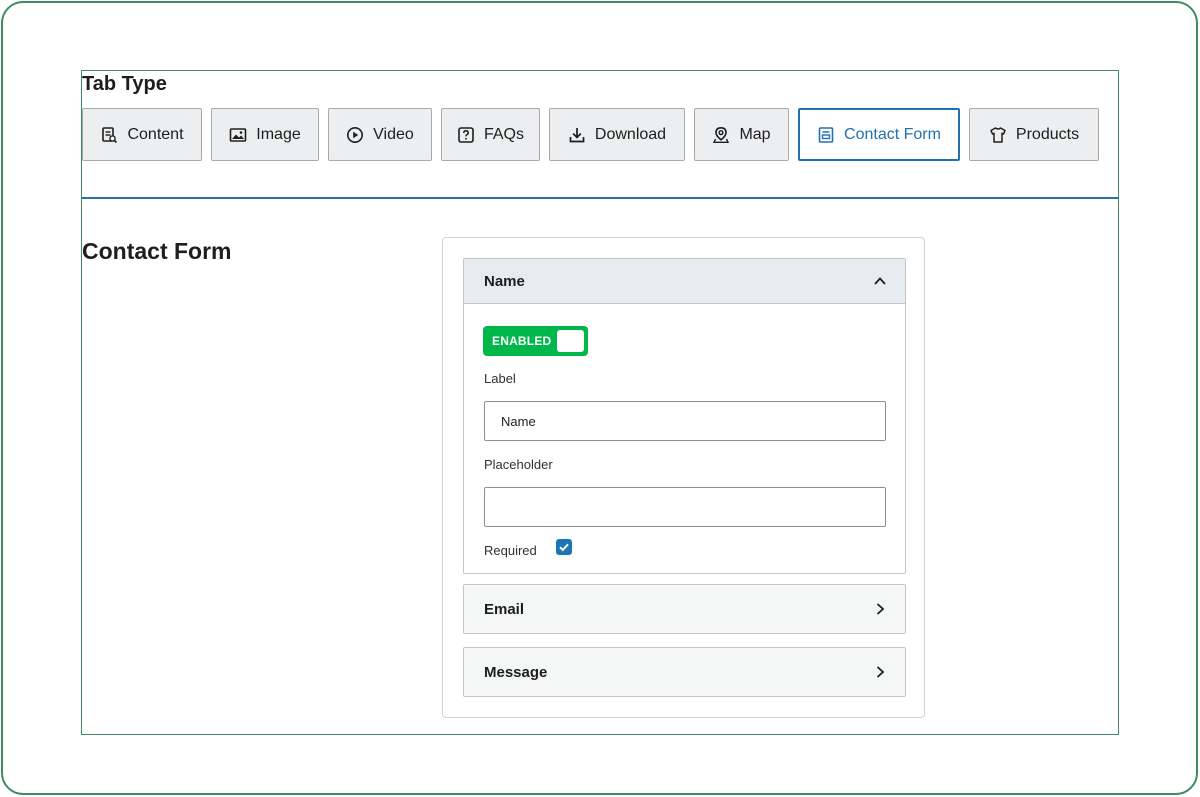 The image size is (1200, 797). Describe the element at coordinates (998, 135) in the screenshot. I see `shirt-icon` at that location.